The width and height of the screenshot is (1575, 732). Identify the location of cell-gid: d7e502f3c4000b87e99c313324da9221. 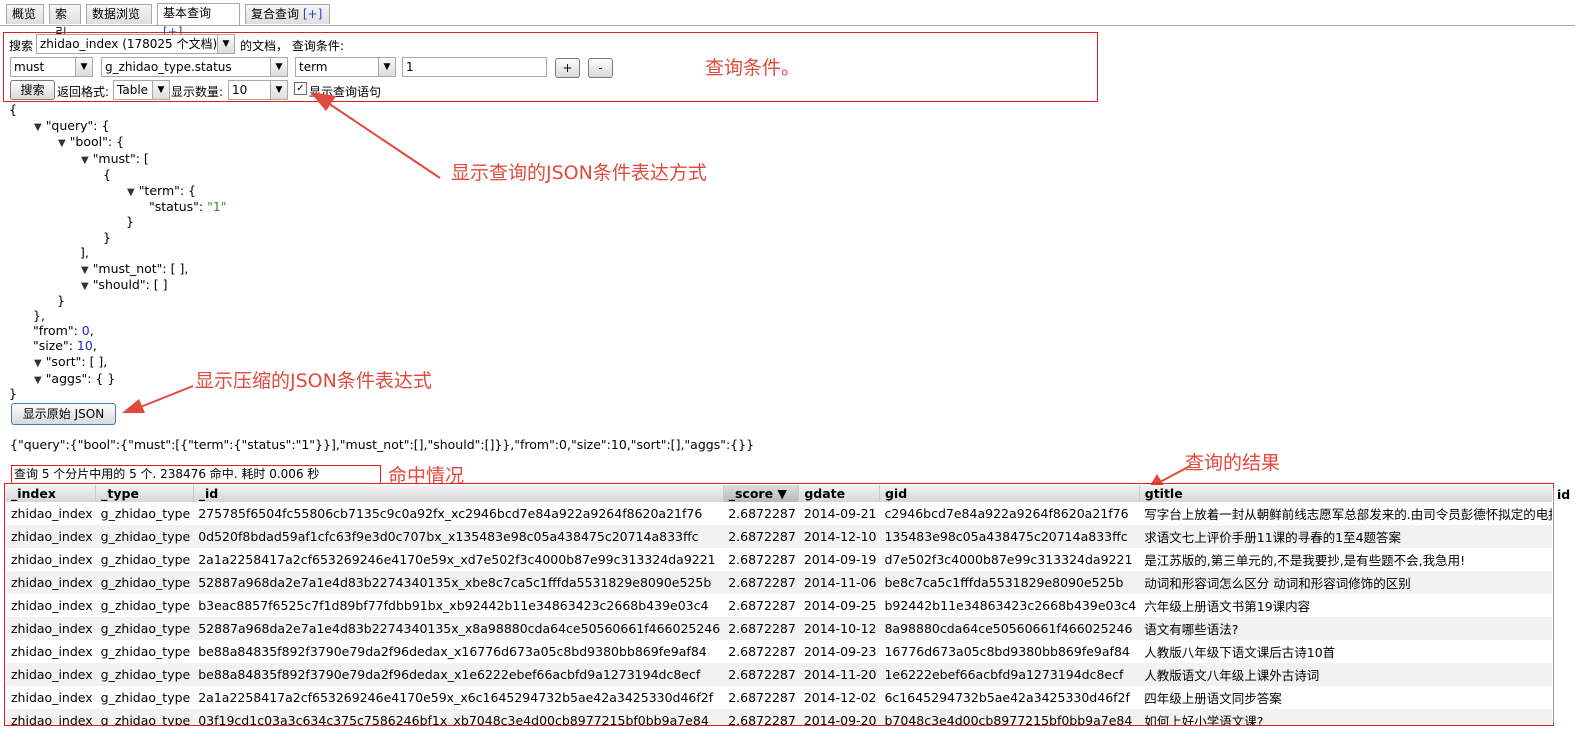
(1008, 559).